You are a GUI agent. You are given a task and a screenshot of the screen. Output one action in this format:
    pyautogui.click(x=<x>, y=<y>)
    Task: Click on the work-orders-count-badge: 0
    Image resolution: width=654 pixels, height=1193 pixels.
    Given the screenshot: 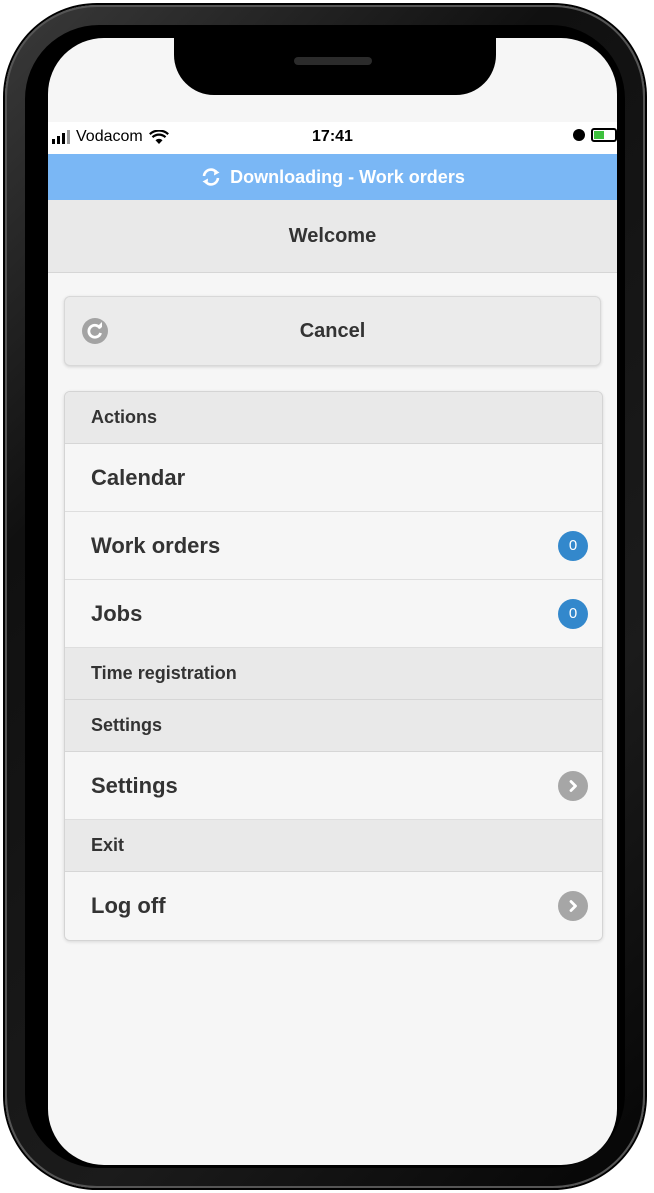 What is the action you would take?
    pyautogui.click(x=573, y=545)
    